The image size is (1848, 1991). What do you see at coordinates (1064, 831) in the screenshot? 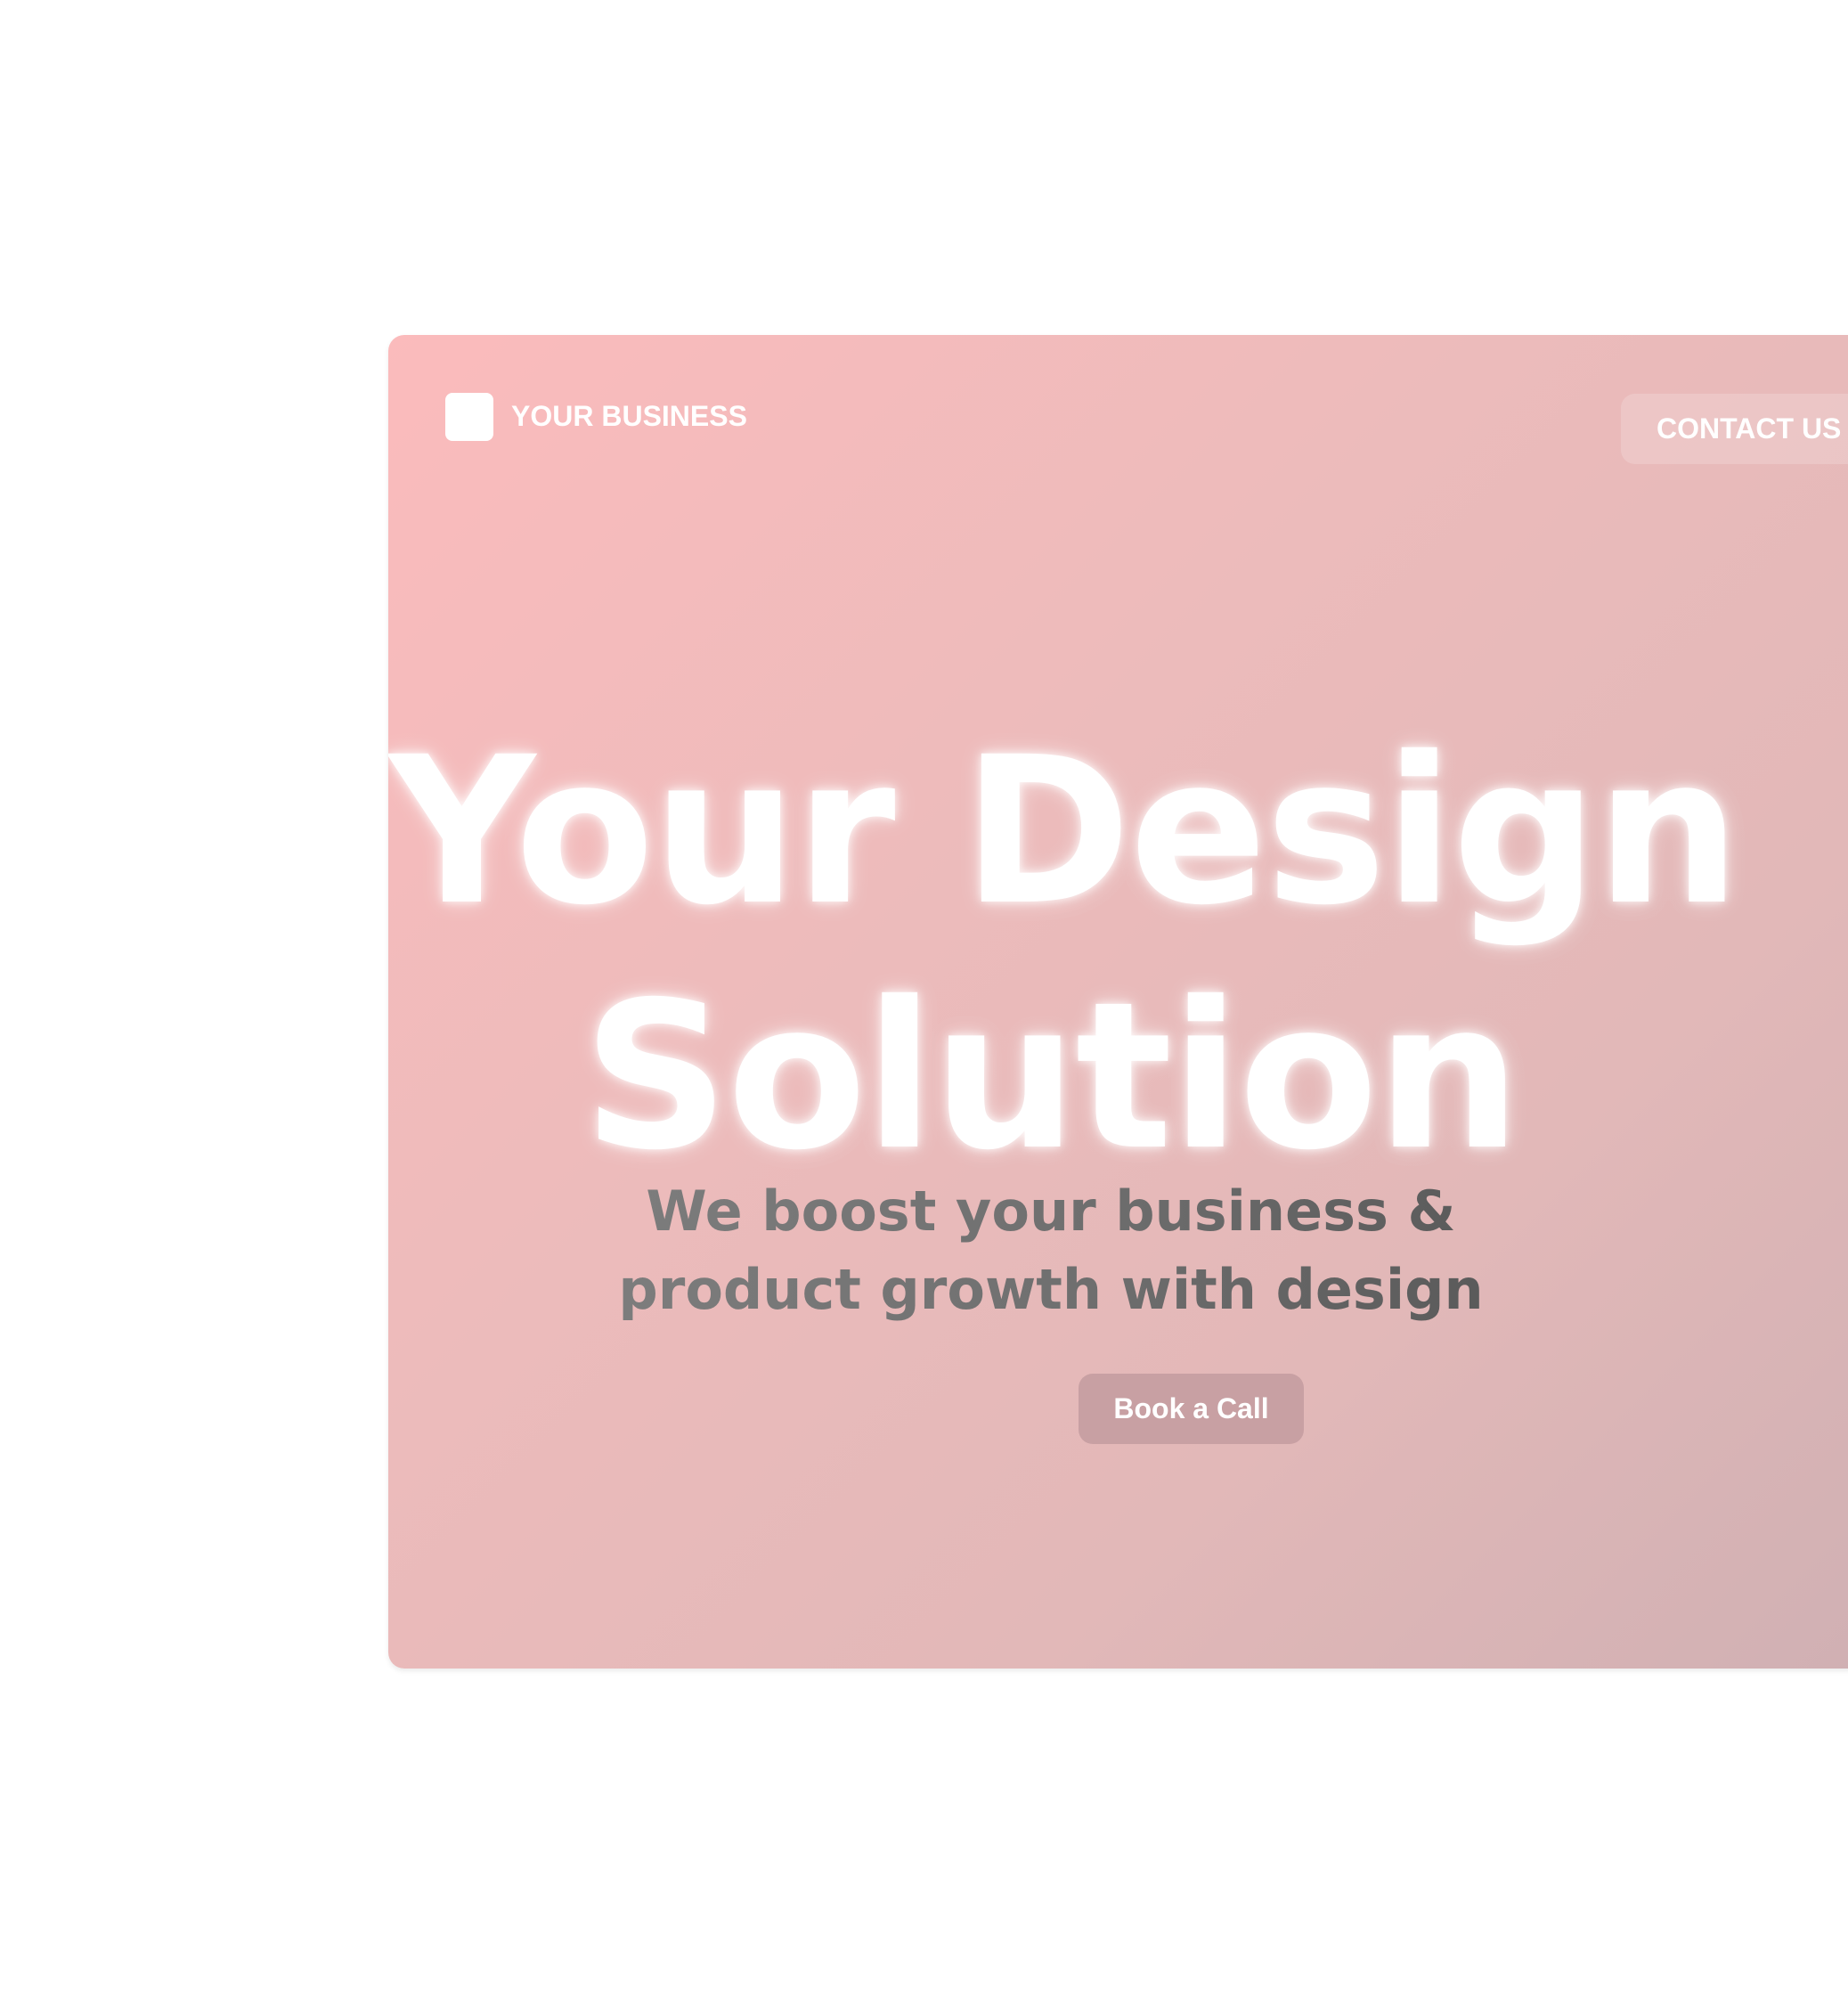
I see `hero-headline-line-1: Your Design` at bounding box center [1064, 831].